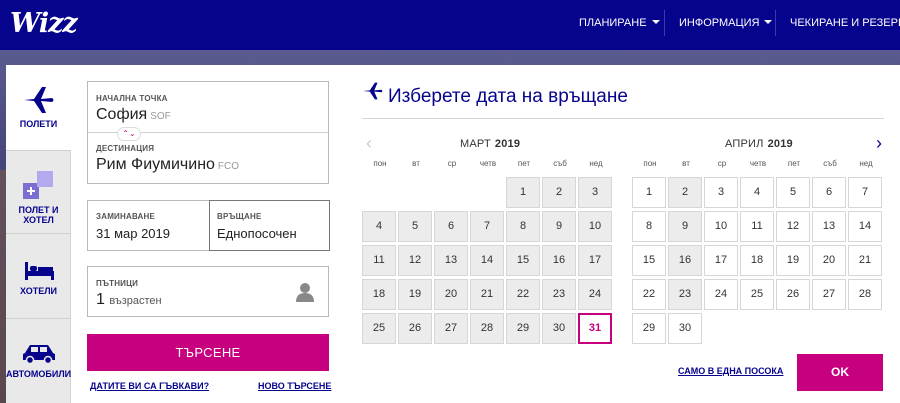 The image size is (900, 403). Describe the element at coordinates (866, 163) in the screenshot. I see `weekday-header: нед` at that location.